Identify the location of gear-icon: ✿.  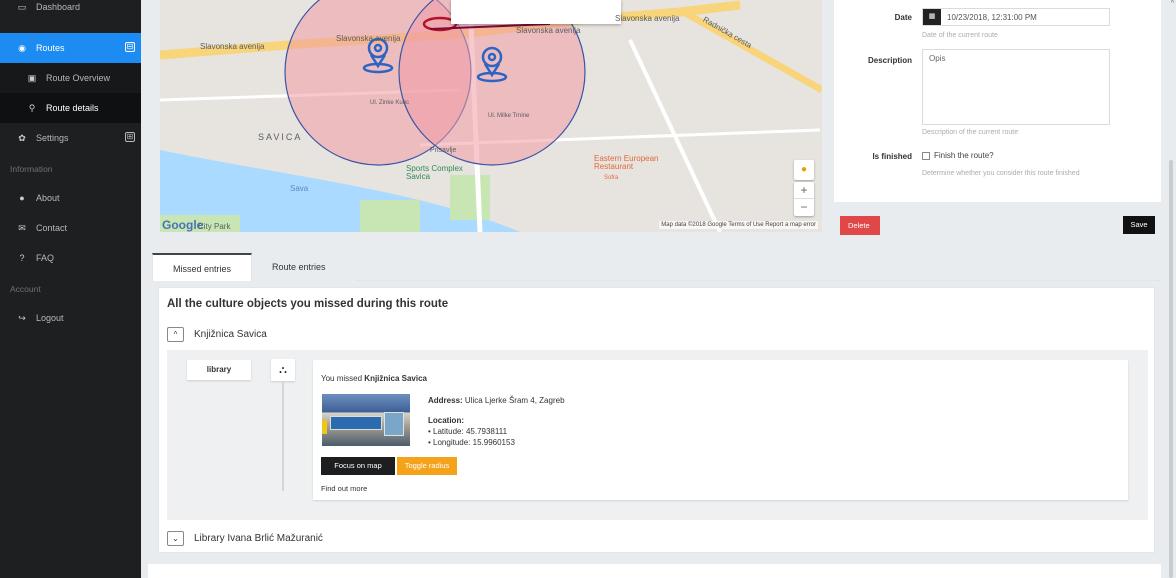
(22, 137).